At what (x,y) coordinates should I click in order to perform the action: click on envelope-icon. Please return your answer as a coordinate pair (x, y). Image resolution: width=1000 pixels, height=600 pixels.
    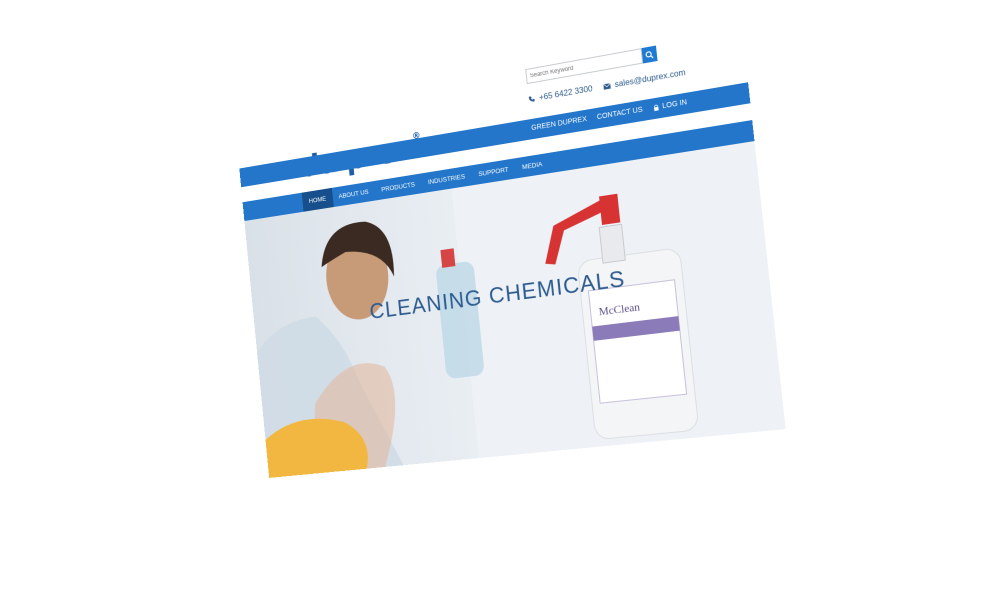
    Looking at the image, I should click on (606, 86).